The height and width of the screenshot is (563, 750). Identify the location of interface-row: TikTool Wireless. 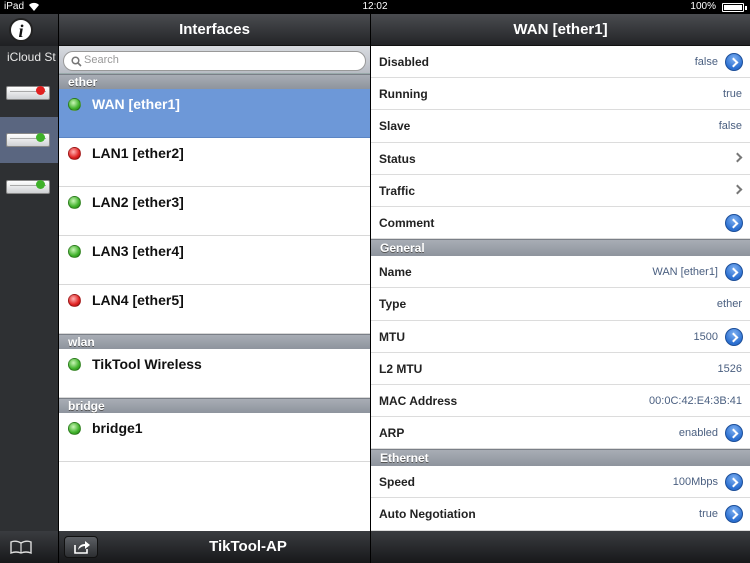
(214, 373).